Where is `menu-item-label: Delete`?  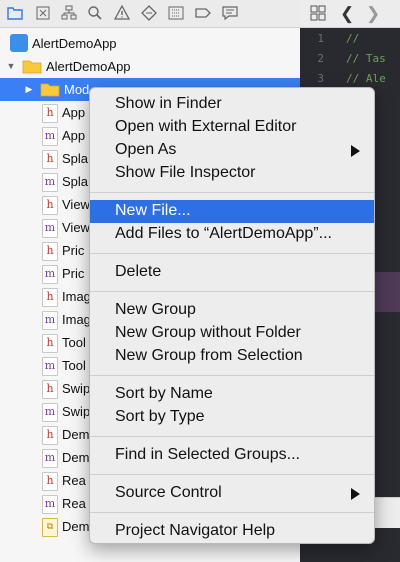 menu-item-label: Delete is located at coordinates (138, 271).